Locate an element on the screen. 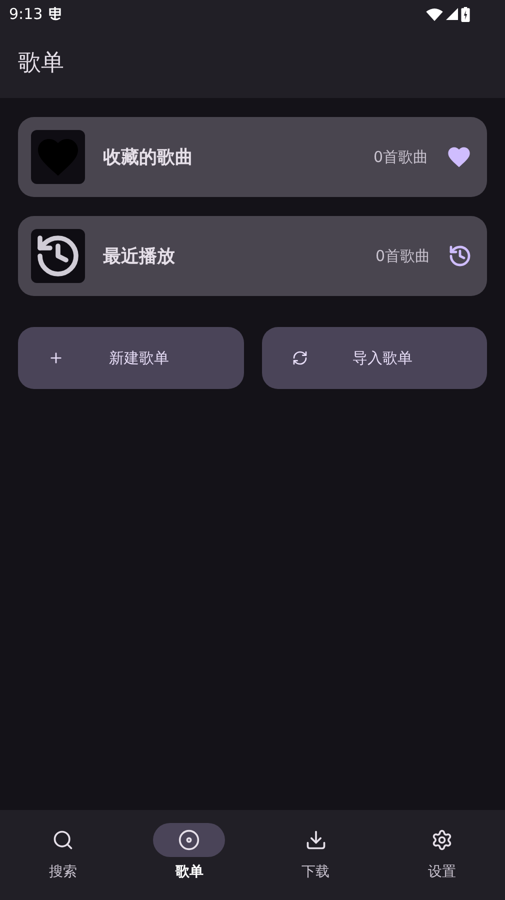 Image resolution: width=505 pixels, height=900 pixels. download-icon is located at coordinates (315, 840).